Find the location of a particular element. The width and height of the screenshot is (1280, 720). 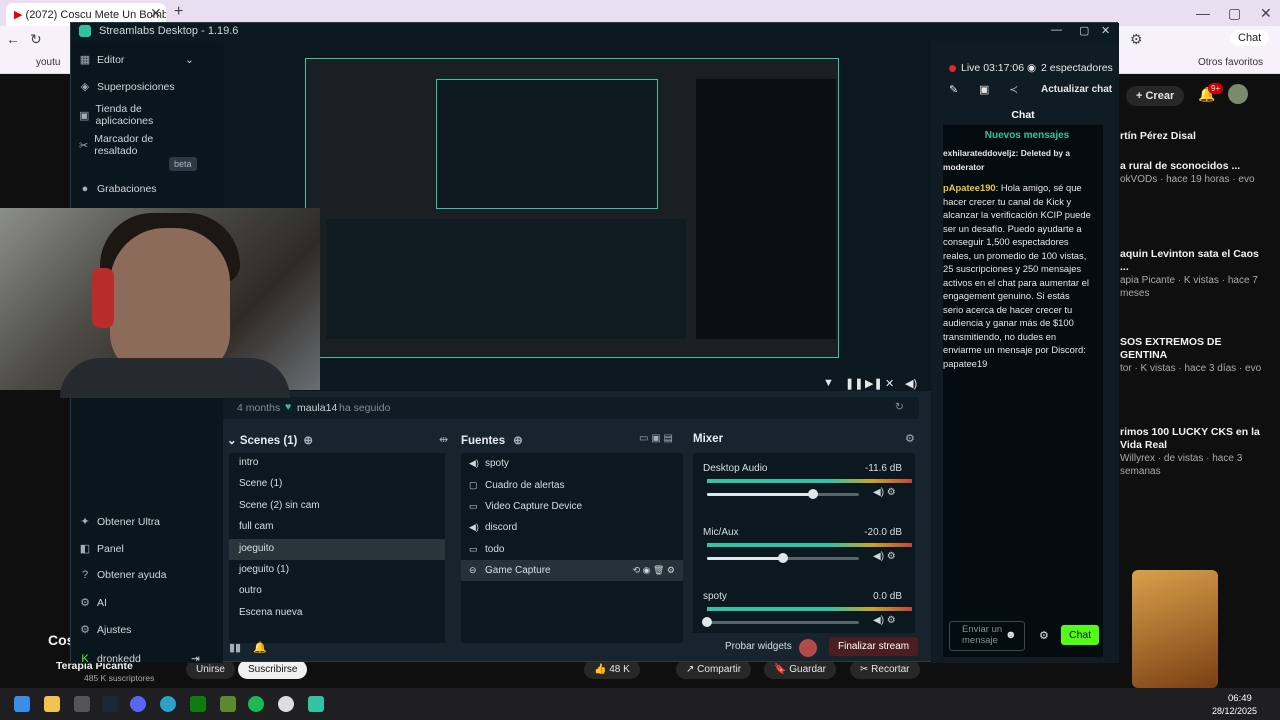

back-icon: ← is located at coordinates (13, 39).